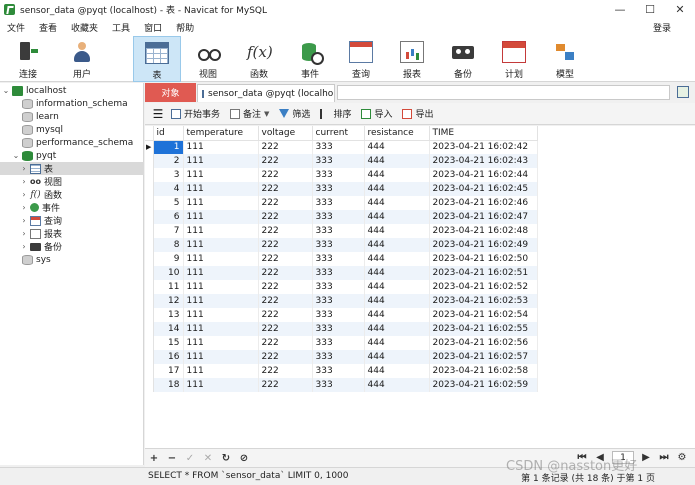 The width and height of the screenshot is (695, 485). I want to click on table-cell-id: 17, so click(168, 371).